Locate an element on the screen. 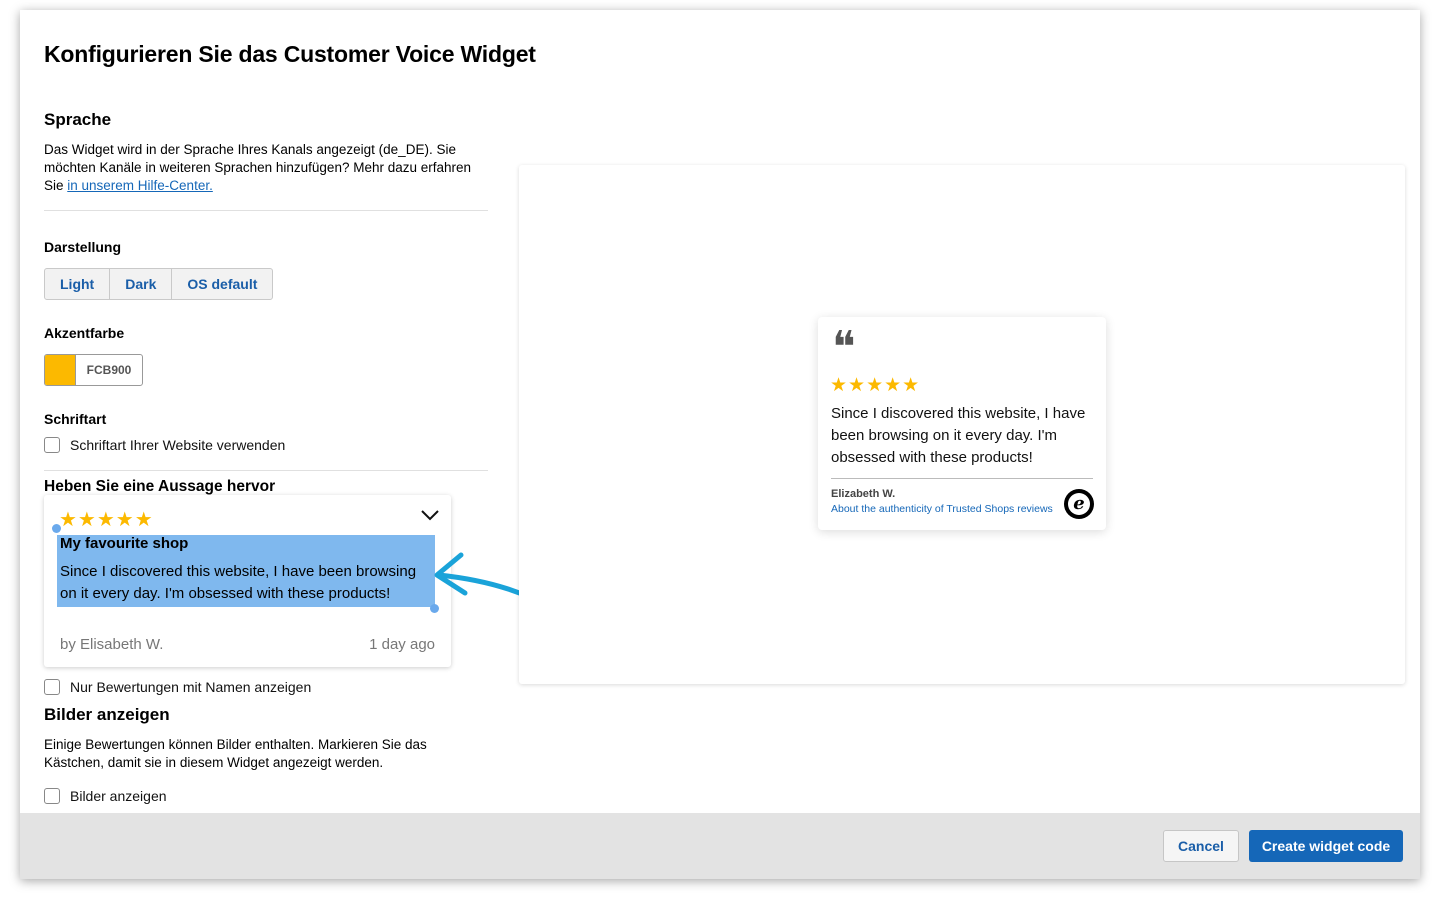  preview-author: Elizabeth W. is located at coordinates (863, 494).